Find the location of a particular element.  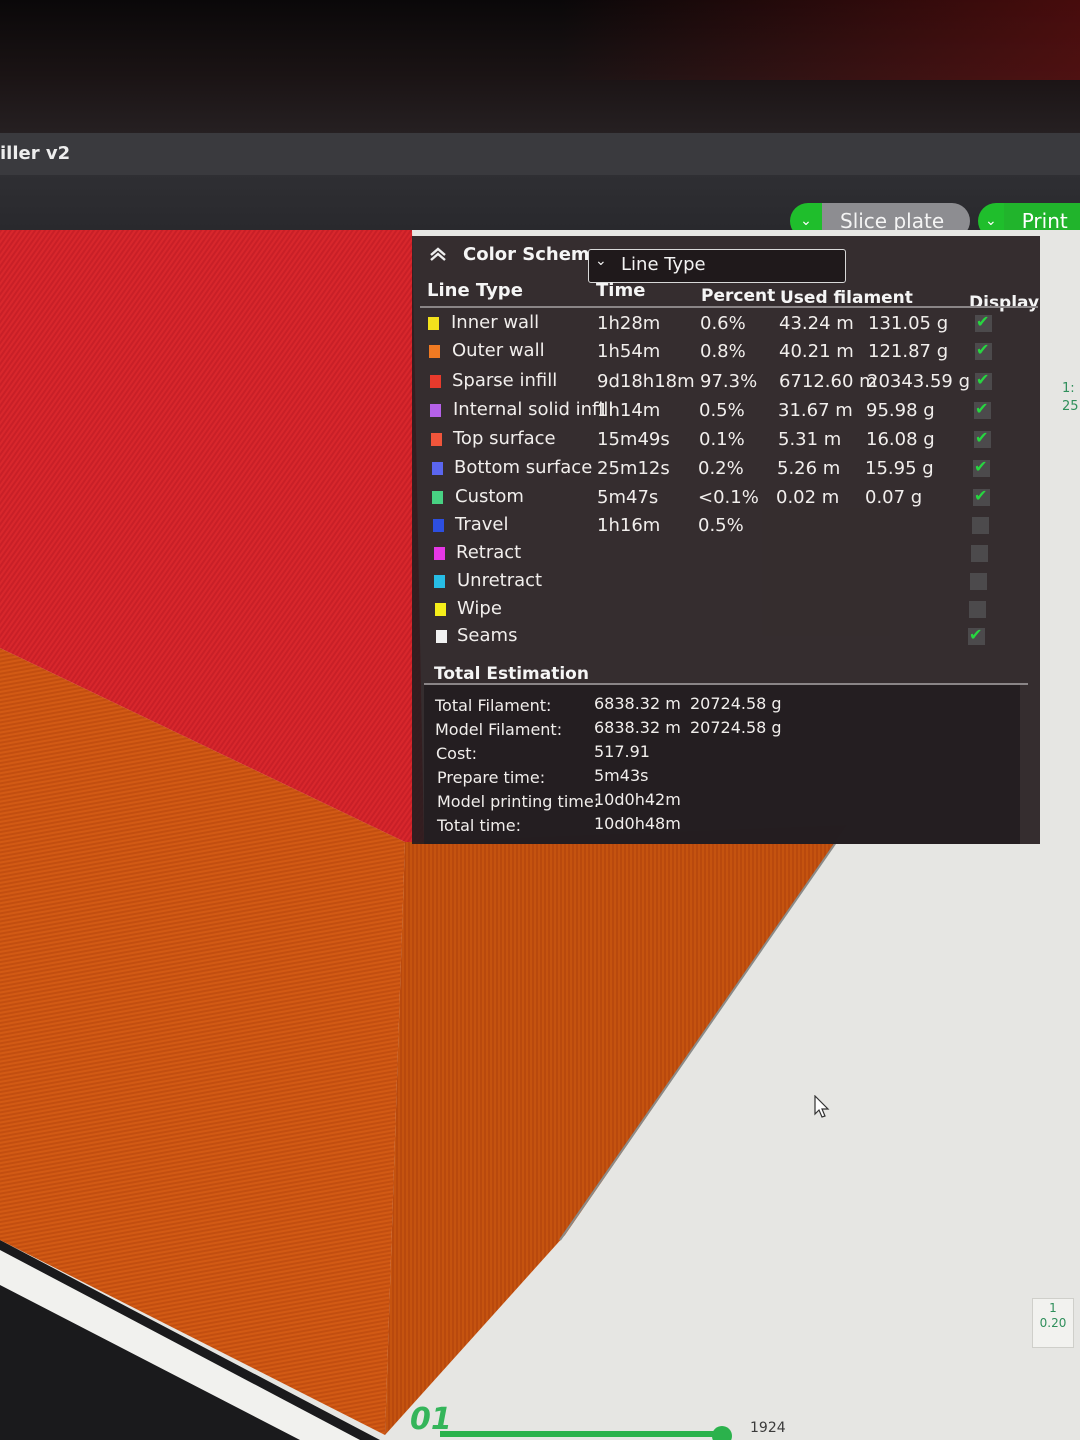

header-line-type: Line Type is located at coordinates (475, 290).